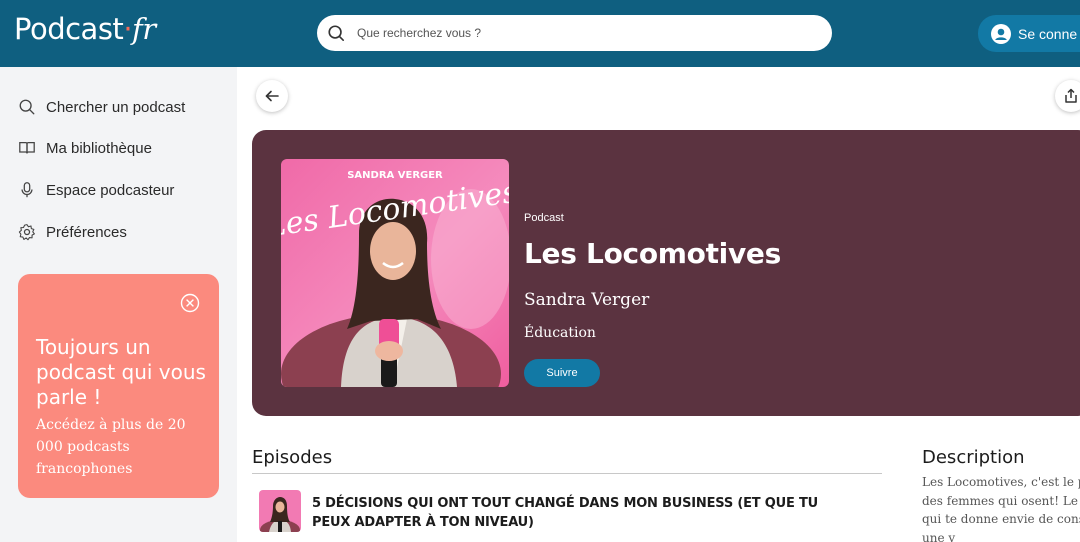  What do you see at coordinates (27, 190) in the screenshot?
I see `microphone-icon` at bounding box center [27, 190].